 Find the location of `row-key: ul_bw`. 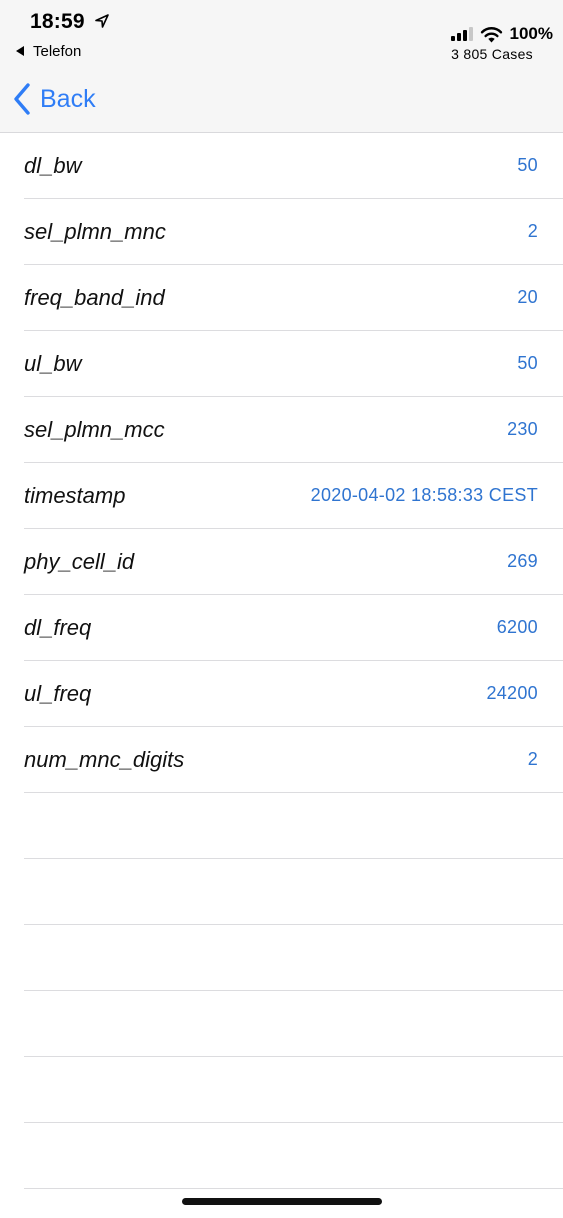

row-key: ul_bw is located at coordinates (53, 363).